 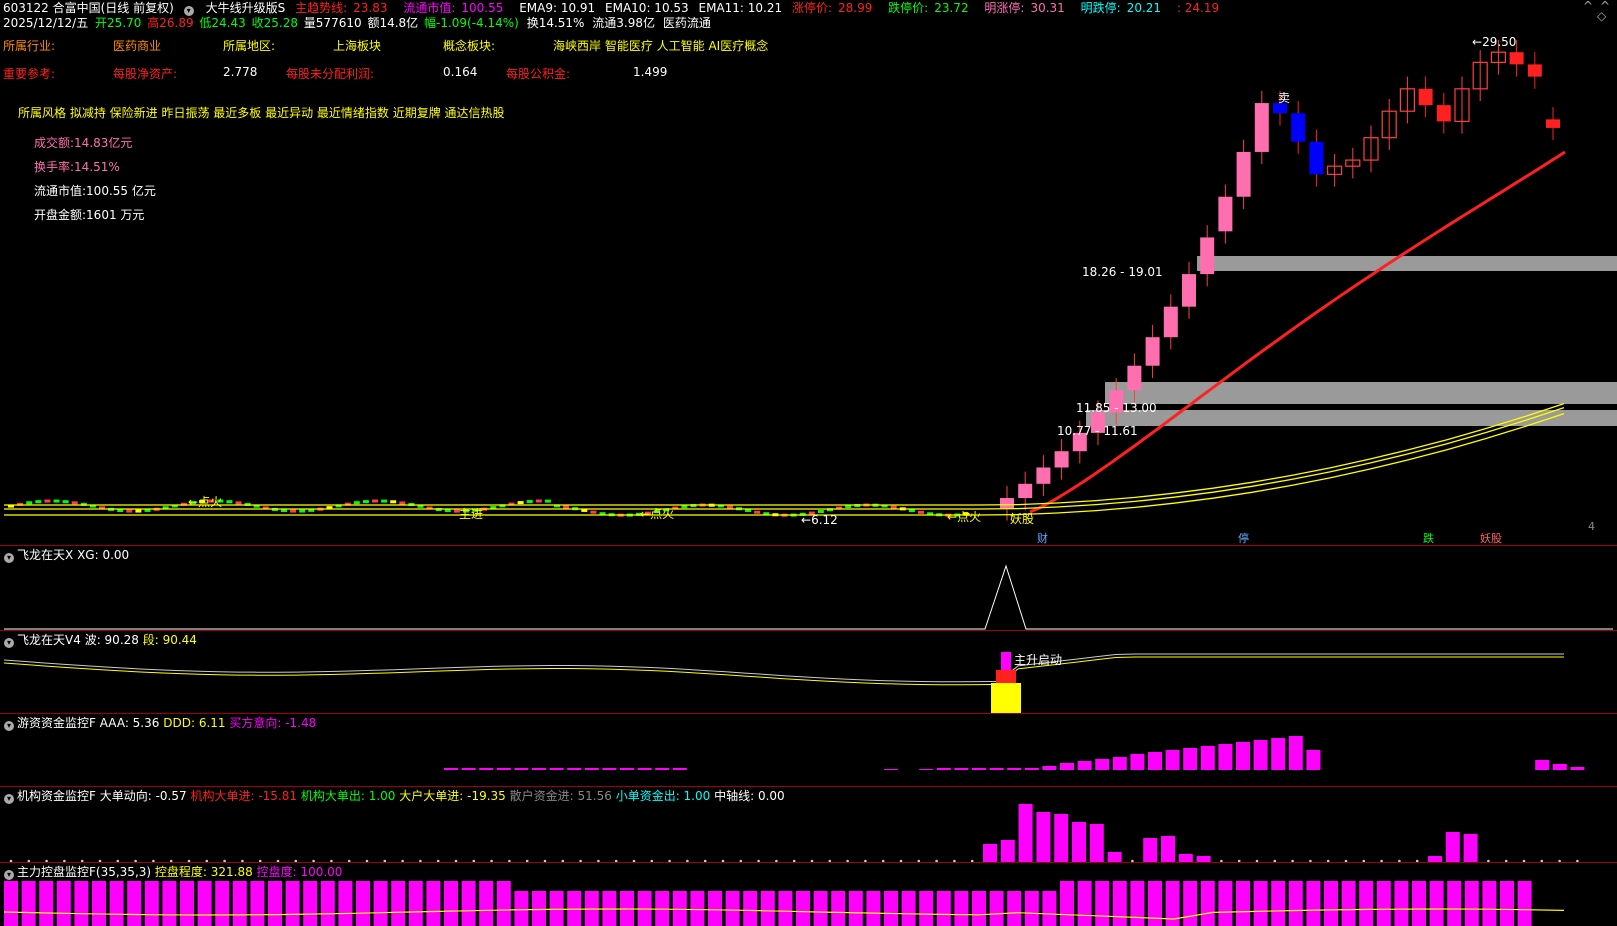 I want to click on main-start-bar-yellow, so click(x=1006, y=698).